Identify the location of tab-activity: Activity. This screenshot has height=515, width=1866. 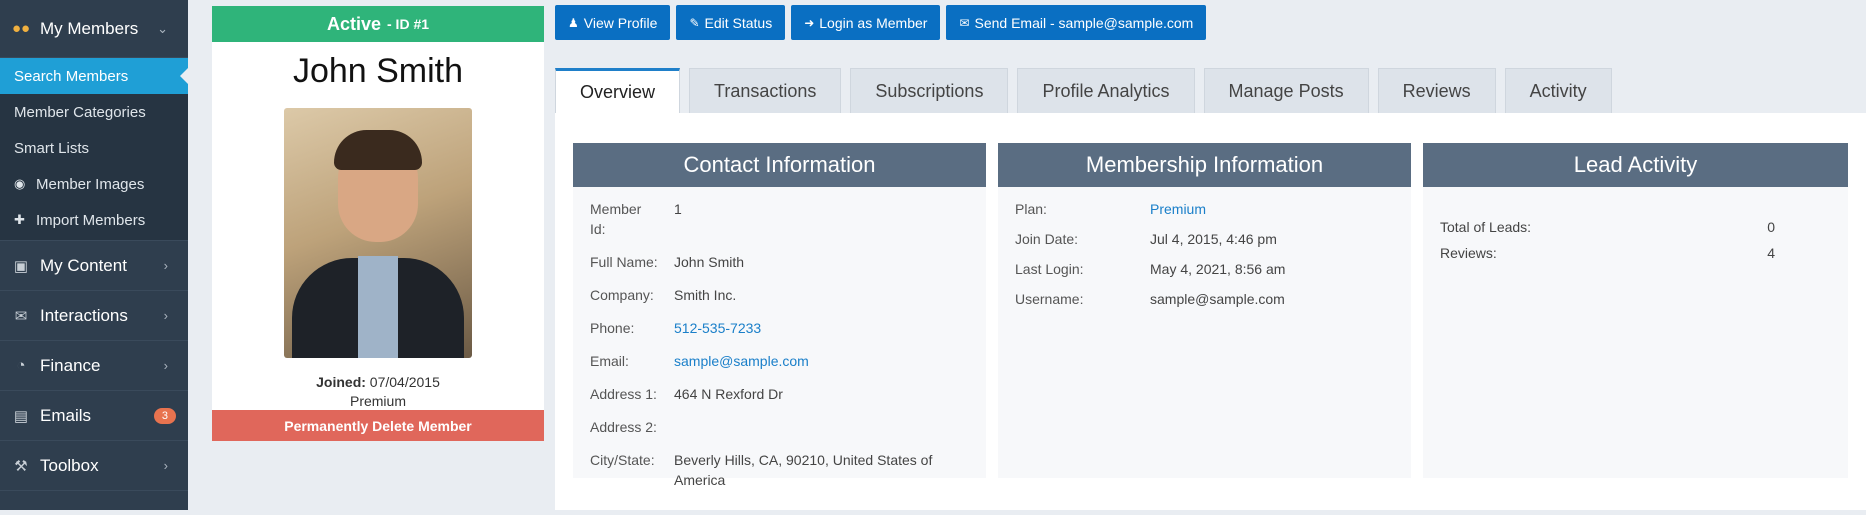
(1558, 90).